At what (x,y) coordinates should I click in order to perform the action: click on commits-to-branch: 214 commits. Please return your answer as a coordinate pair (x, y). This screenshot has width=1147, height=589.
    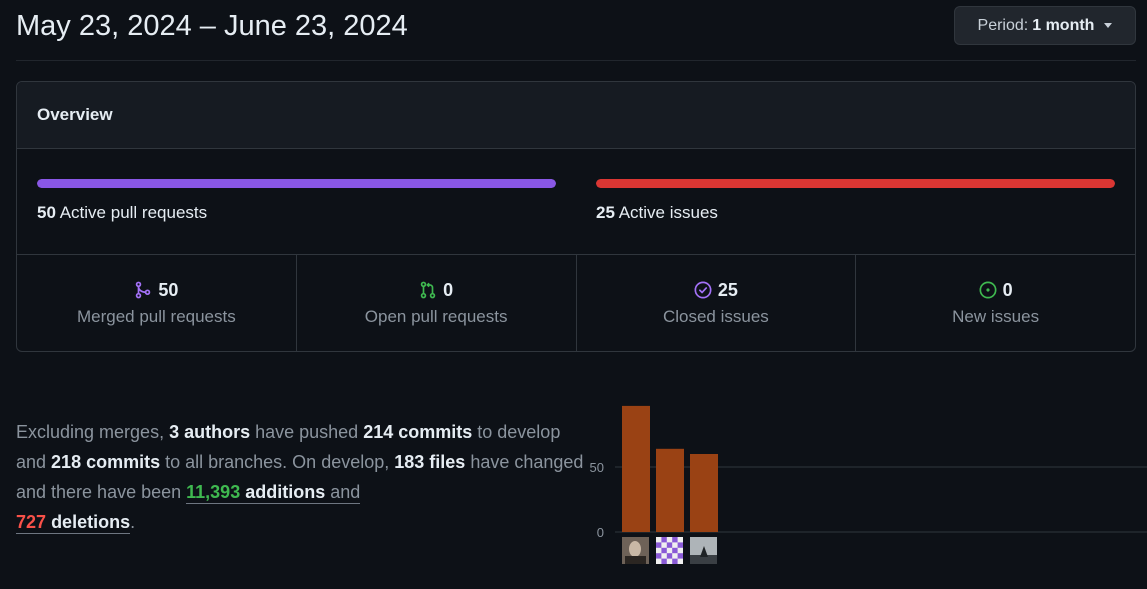
    Looking at the image, I should click on (418, 432).